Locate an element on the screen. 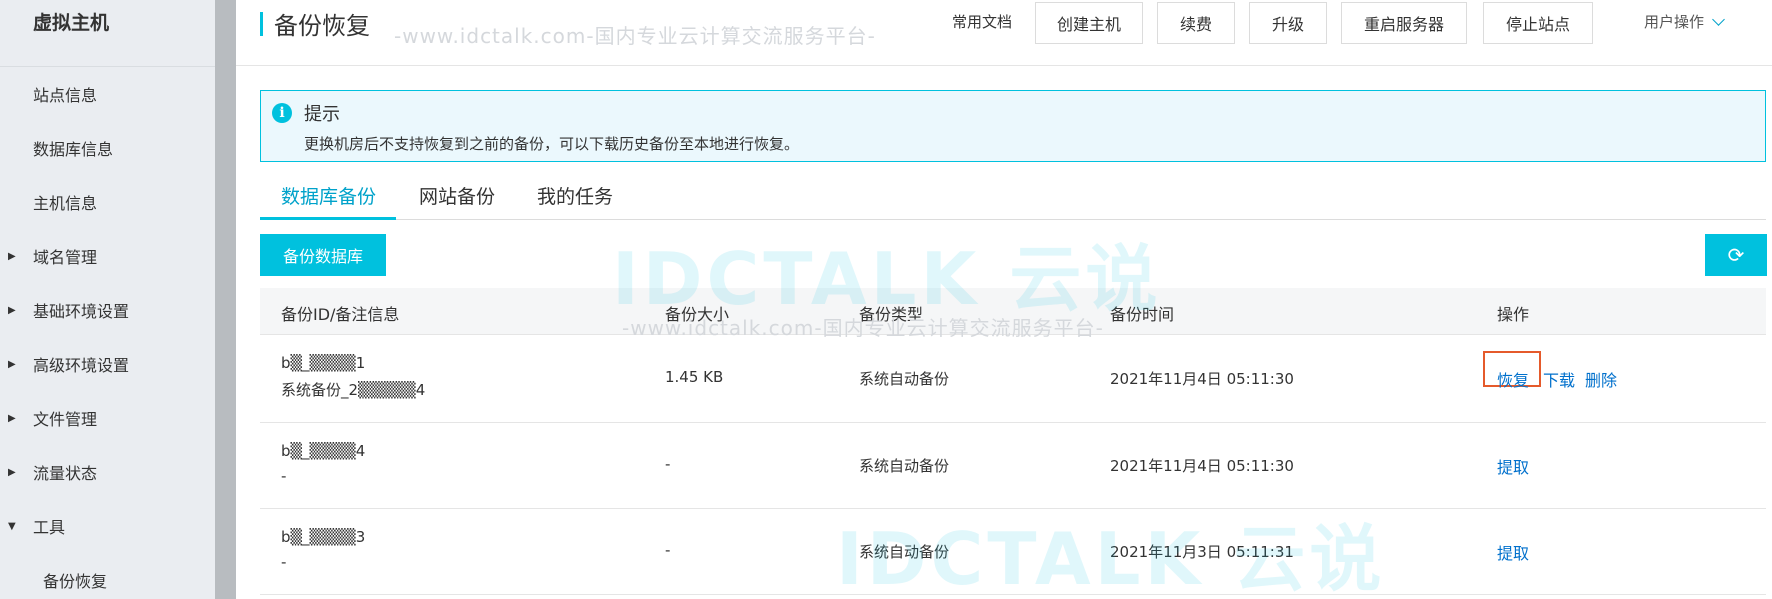 The image size is (1772, 599). backup-time: 2021年11月3日 05:11:31 is located at coordinates (1202, 552).